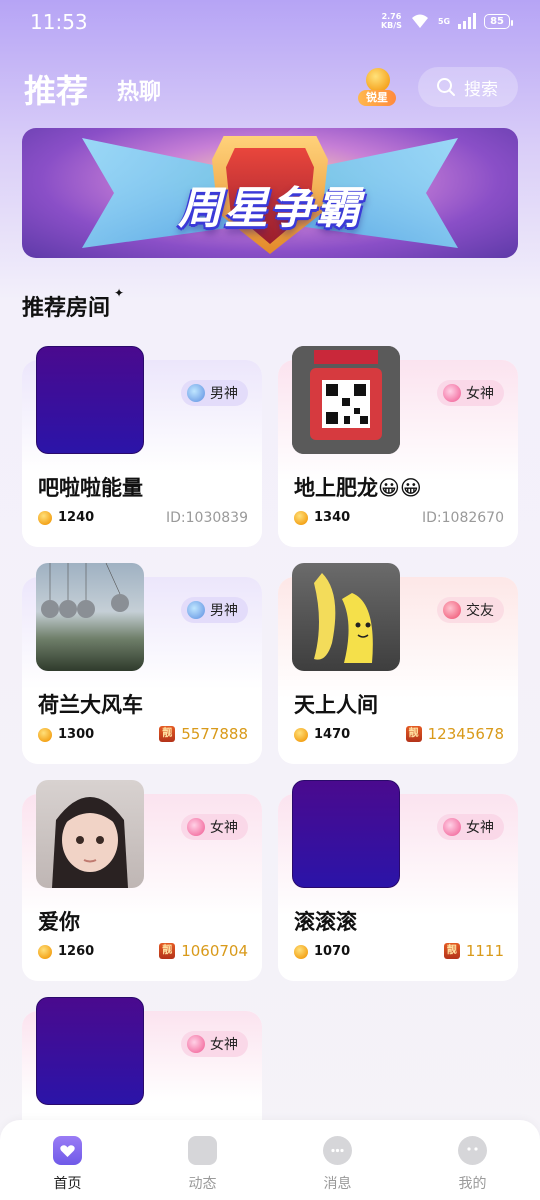 The height and width of the screenshot is (1200, 540). I want to click on room-card: 男神 吧啦啦能量 1240 ID:1030839, so click(142, 446).